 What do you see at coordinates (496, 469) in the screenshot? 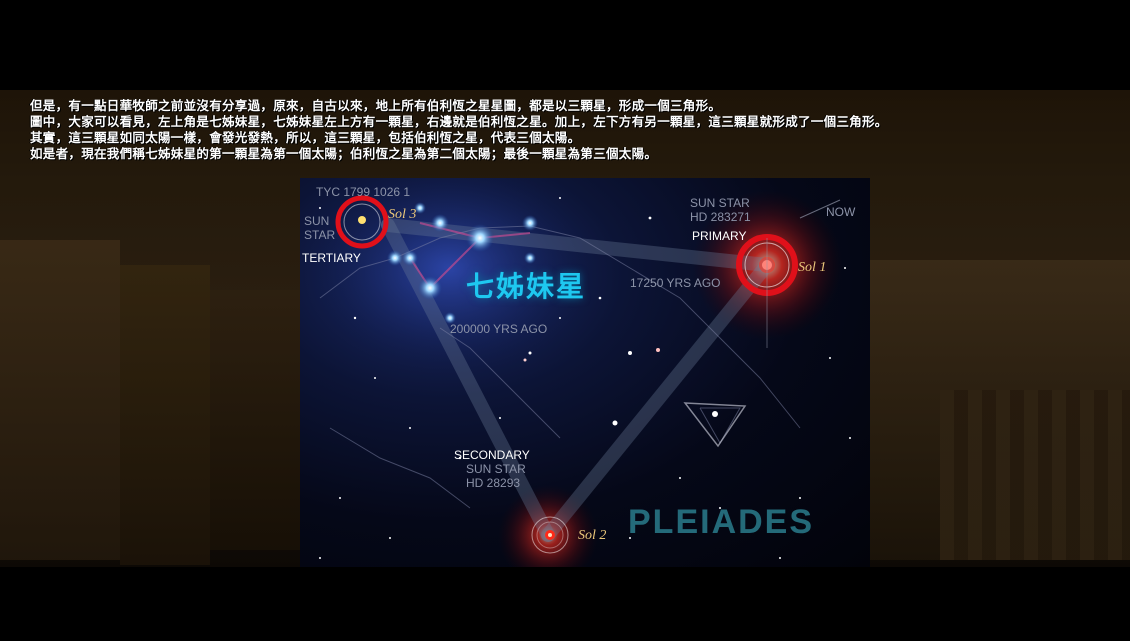
I see `secondary-sun-star-label: SUN STAR` at bounding box center [496, 469].